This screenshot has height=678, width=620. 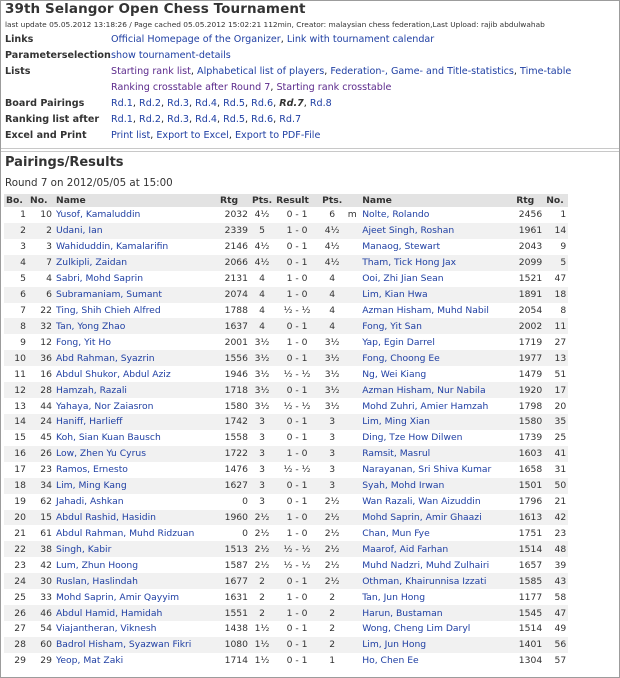 What do you see at coordinates (437, 597) in the screenshot?
I see `black-player-name: Tan, Jun Hong` at bounding box center [437, 597].